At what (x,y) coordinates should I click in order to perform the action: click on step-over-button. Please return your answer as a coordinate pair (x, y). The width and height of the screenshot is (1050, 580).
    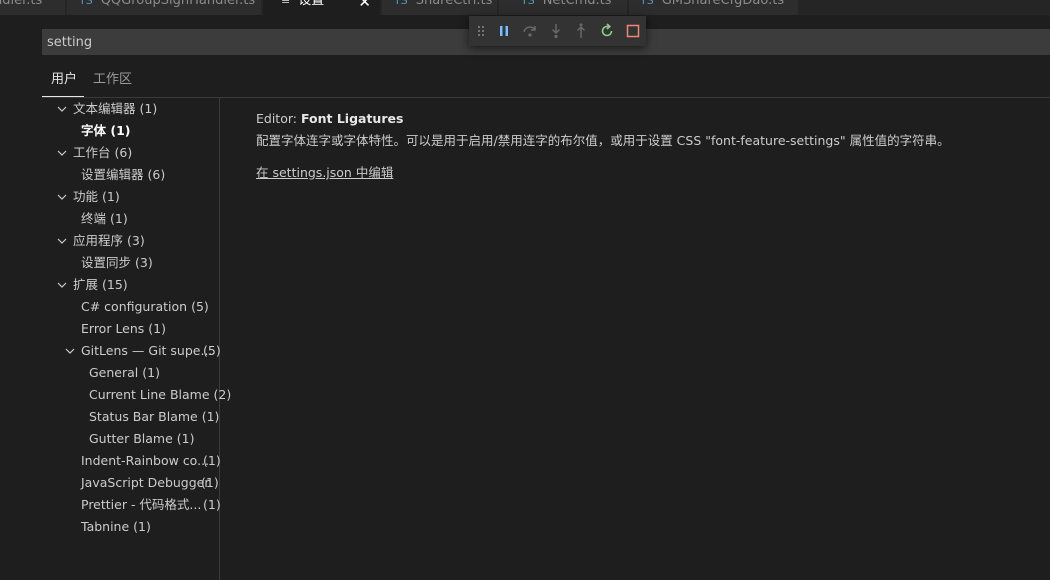
    Looking at the image, I should click on (530, 31).